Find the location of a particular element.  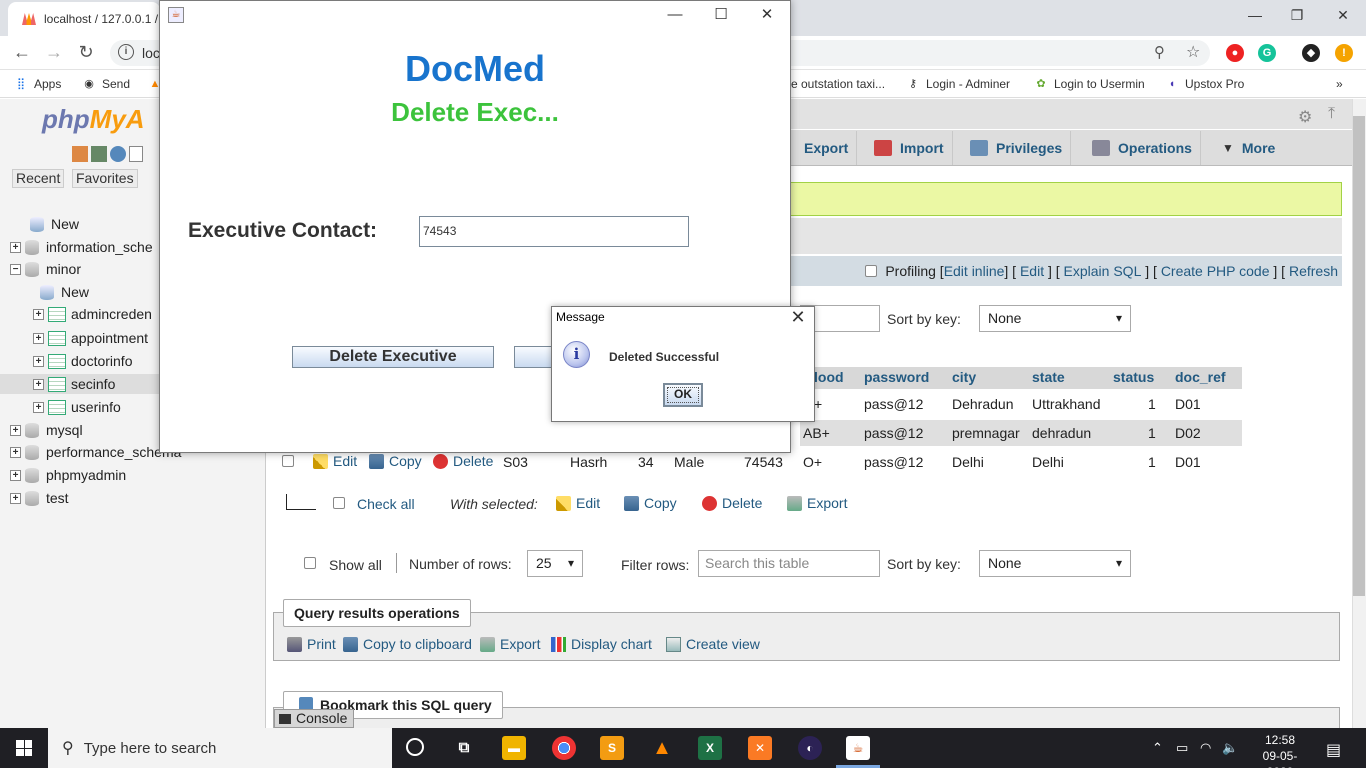

scroll-thumb is located at coordinates (1359, 356).